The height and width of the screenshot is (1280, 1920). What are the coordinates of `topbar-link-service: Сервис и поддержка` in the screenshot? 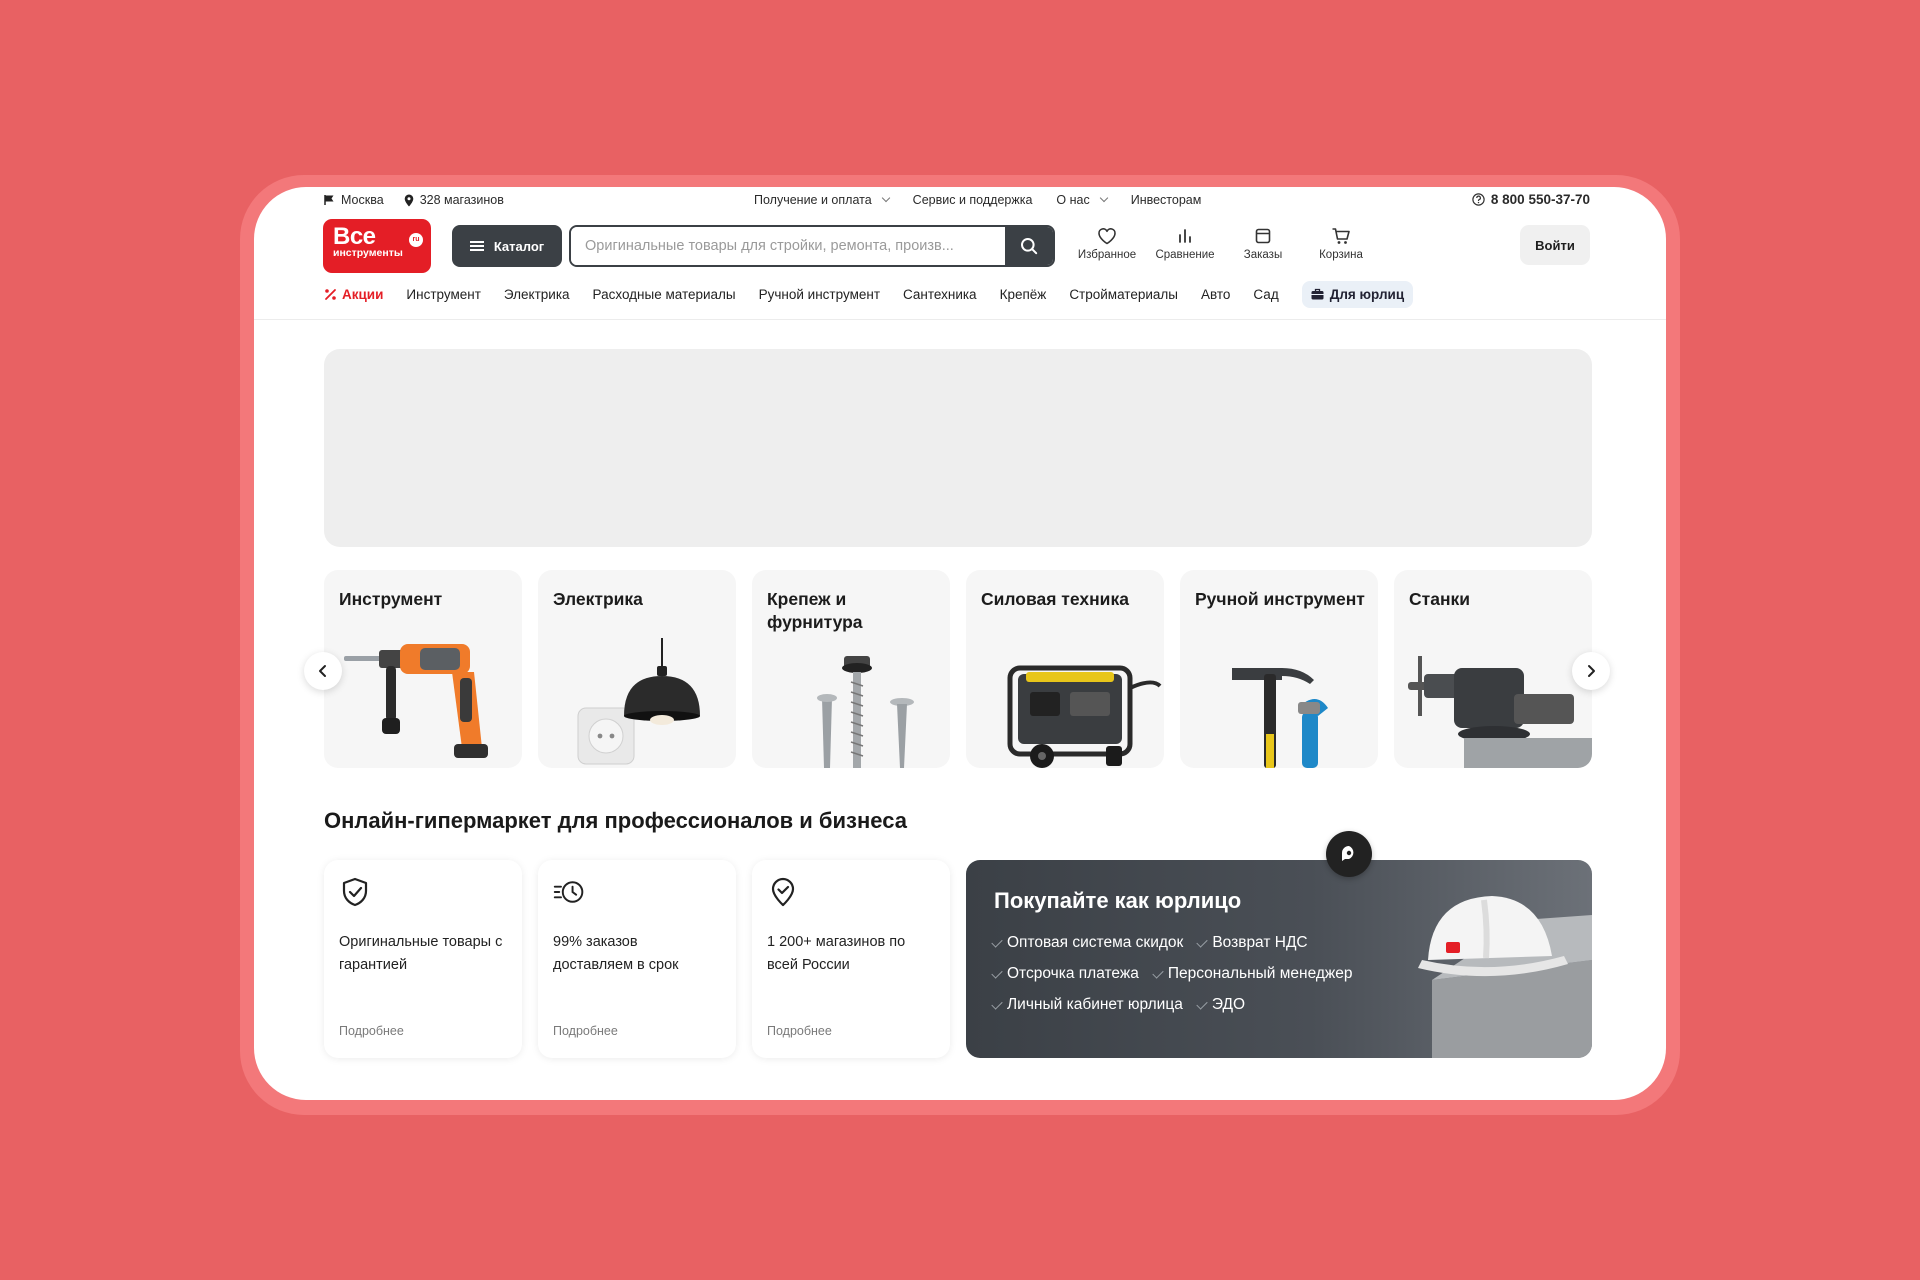 It's located at (973, 200).